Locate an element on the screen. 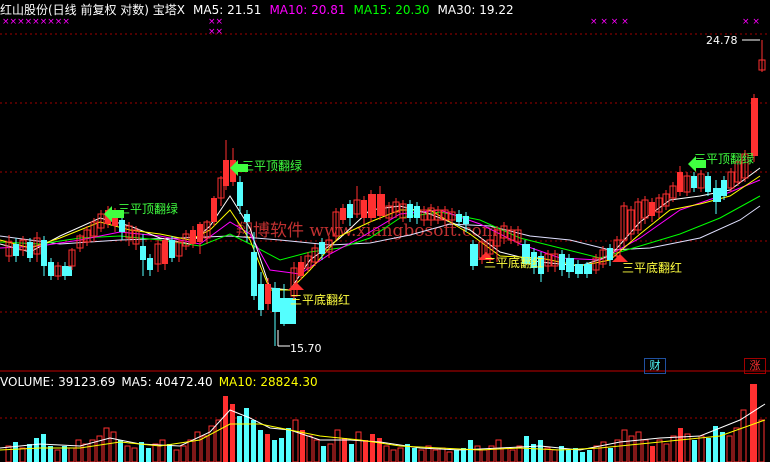  svg-text: 24.78 is located at coordinates (722, 40).